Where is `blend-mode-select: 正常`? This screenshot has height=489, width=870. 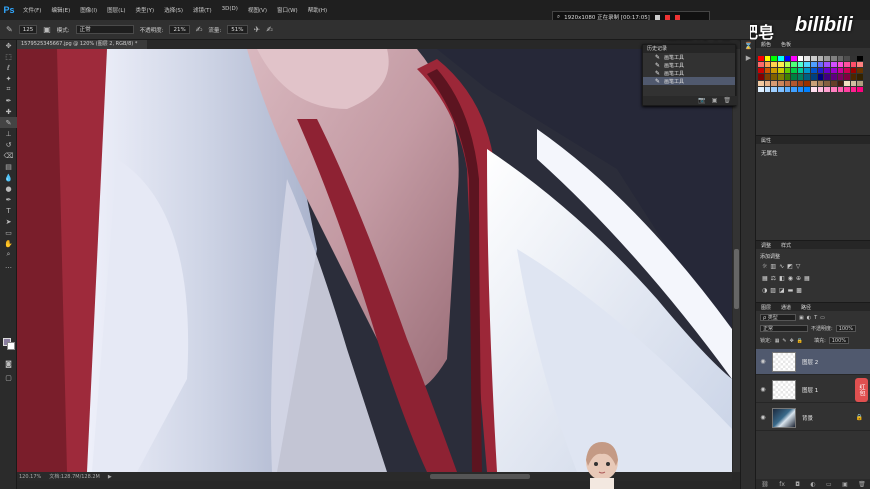 blend-mode-select: 正常 is located at coordinates (784, 328).